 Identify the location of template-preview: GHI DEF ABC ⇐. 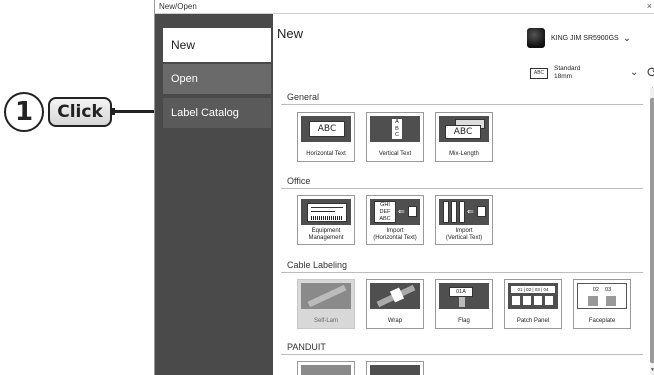
(395, 212).